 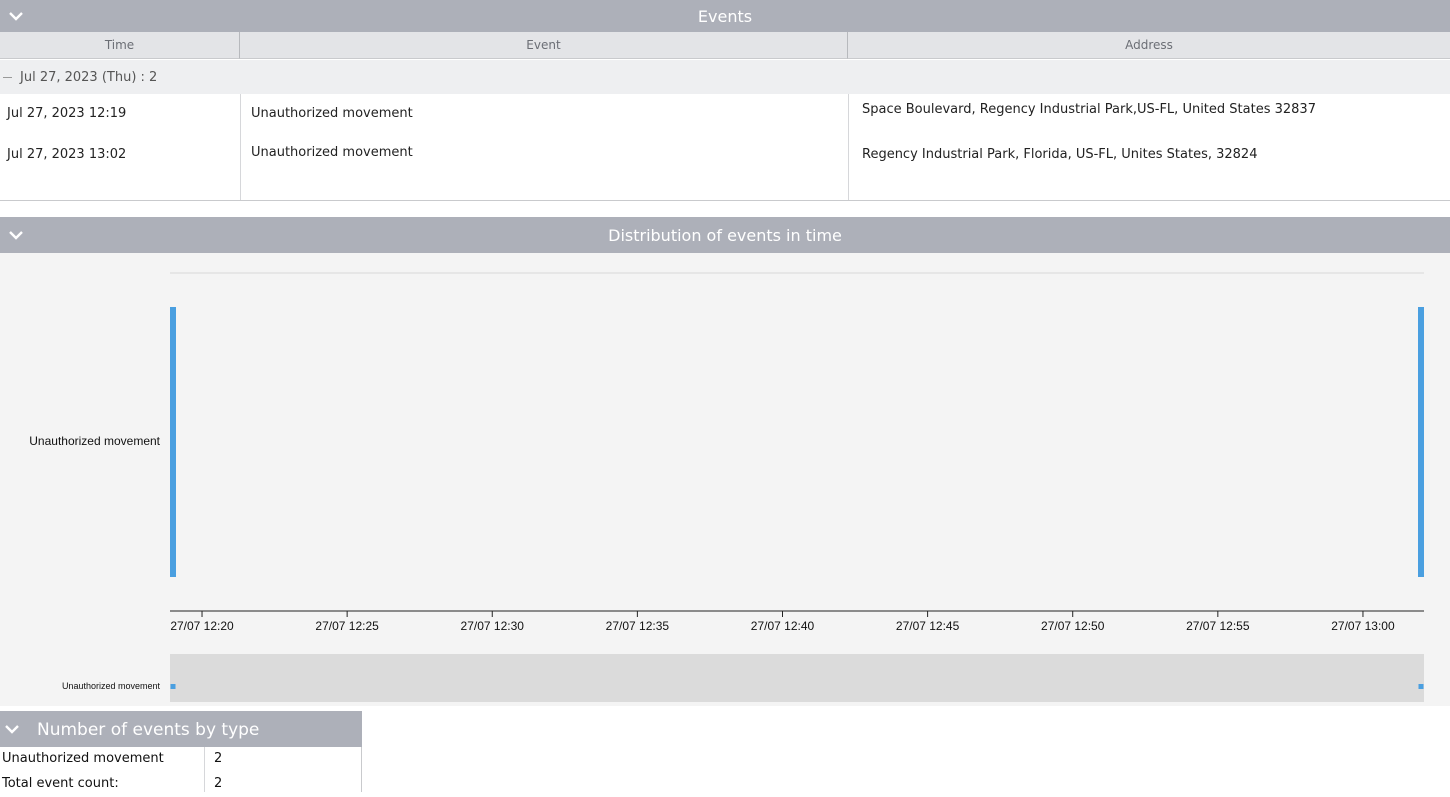 What do you see at coordinates (544, 45) in the screenshot?
I see `column-header-event: Event` at bounding box center [544, 45].